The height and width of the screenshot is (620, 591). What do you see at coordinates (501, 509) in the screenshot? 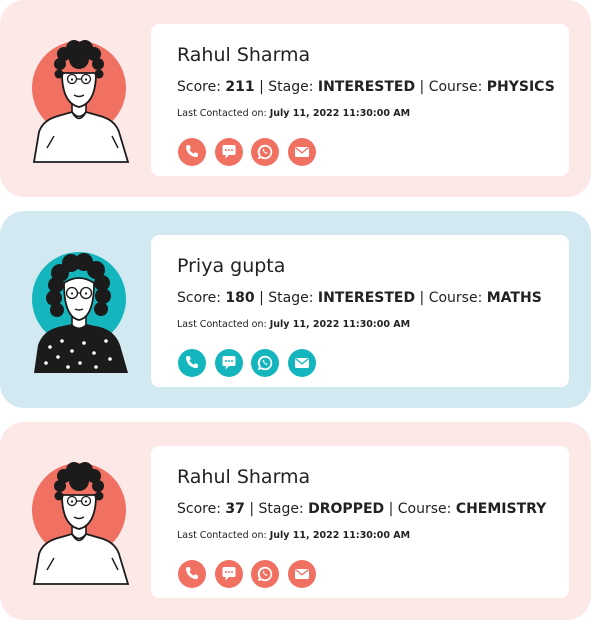
I see `course-value: CHEMISTRY` at bounding box center [501, 509].